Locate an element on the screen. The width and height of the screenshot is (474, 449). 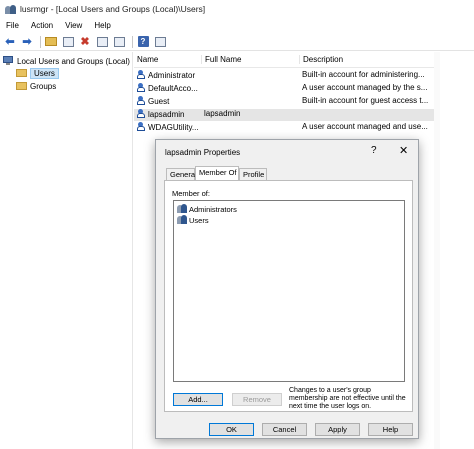
row-name: Administrator is located at coordinates (172, 75).